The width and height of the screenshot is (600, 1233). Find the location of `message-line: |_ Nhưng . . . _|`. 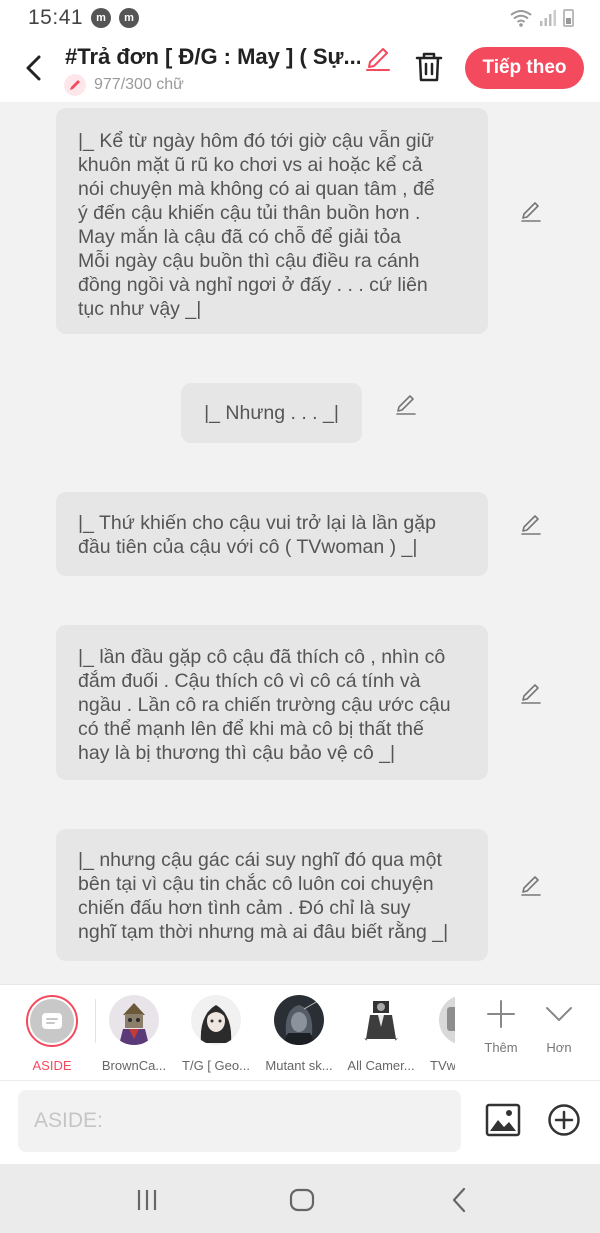

message-line: |_ Nhưng . . . _| is located at coordinates (271, 413).